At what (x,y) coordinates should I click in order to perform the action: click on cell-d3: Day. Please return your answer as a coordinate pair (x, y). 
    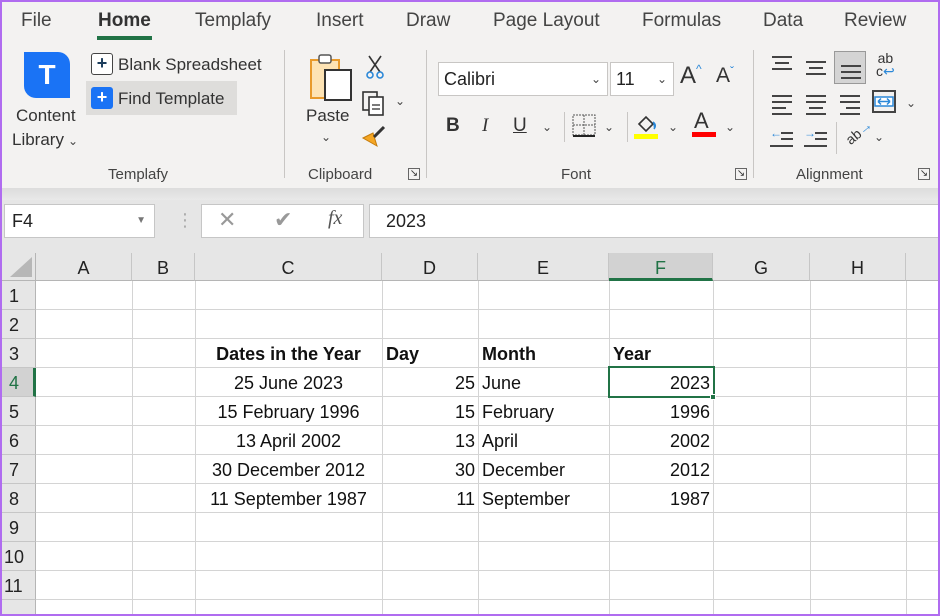
    Looking at the image, I should click on (430, 353).